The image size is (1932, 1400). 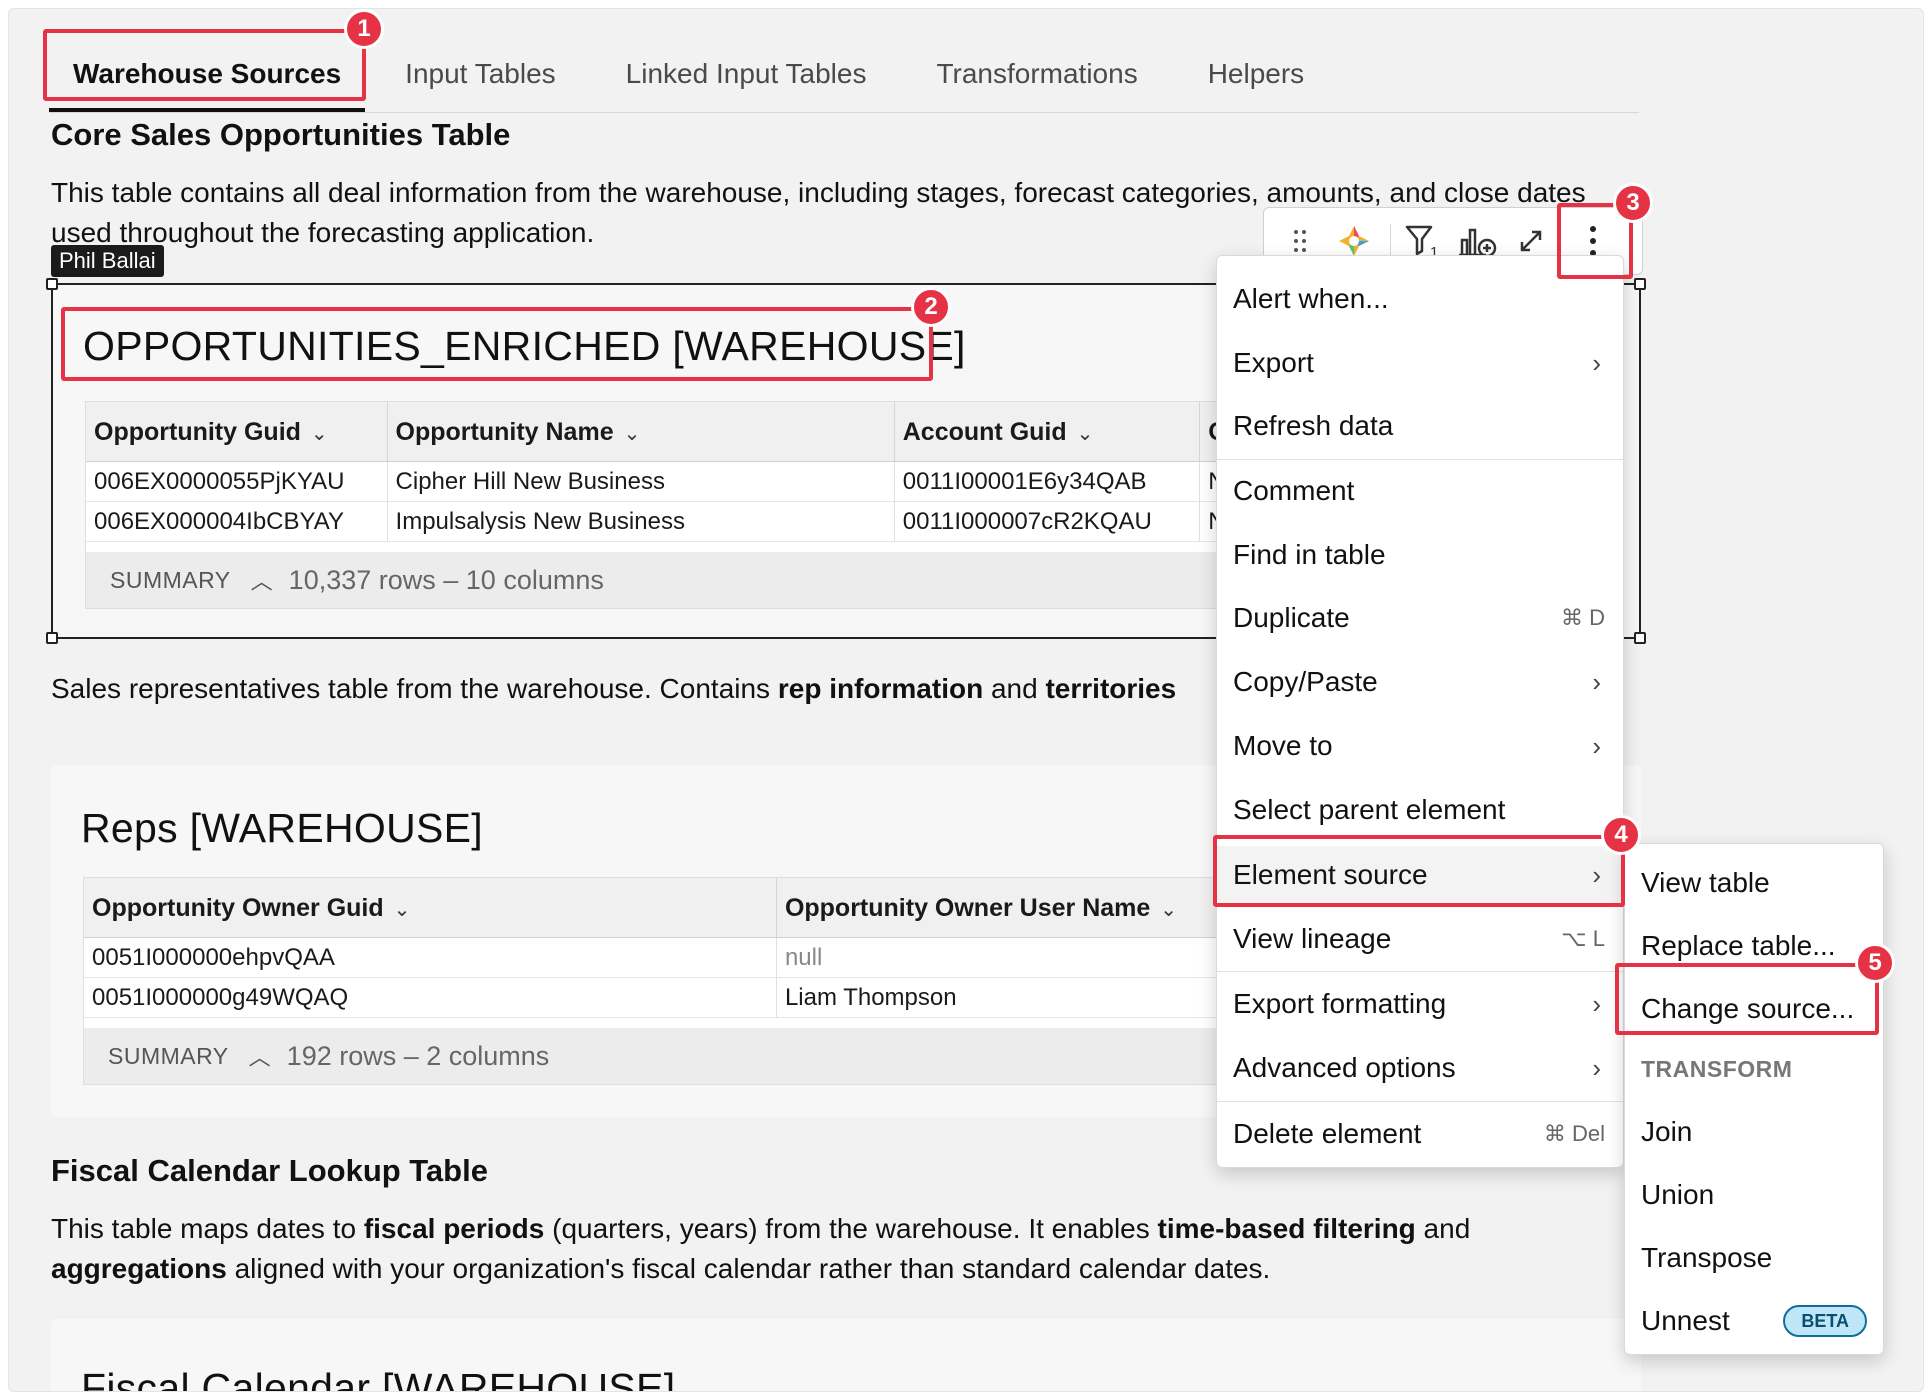 I want to click on highlight-warehouse-sources-tab, so click(x=204, y=65).